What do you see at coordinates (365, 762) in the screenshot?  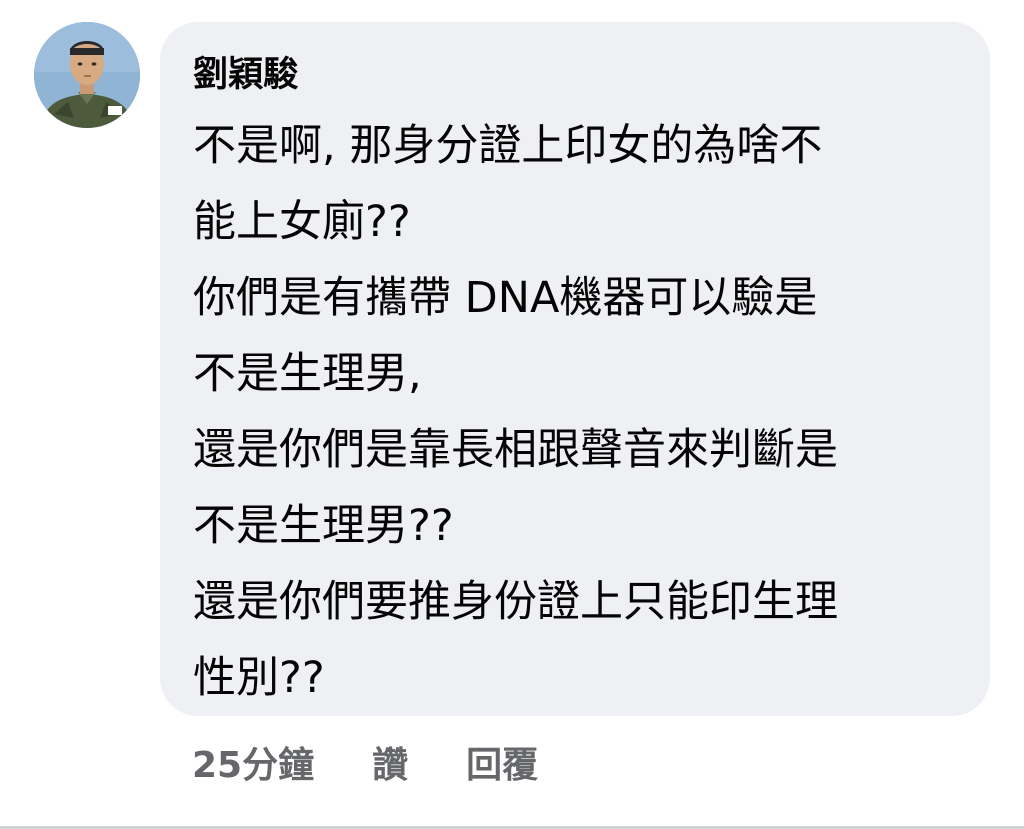 I see `comment-actions: 25分鐘 讚 回覆` at bounding box center [365, 762].